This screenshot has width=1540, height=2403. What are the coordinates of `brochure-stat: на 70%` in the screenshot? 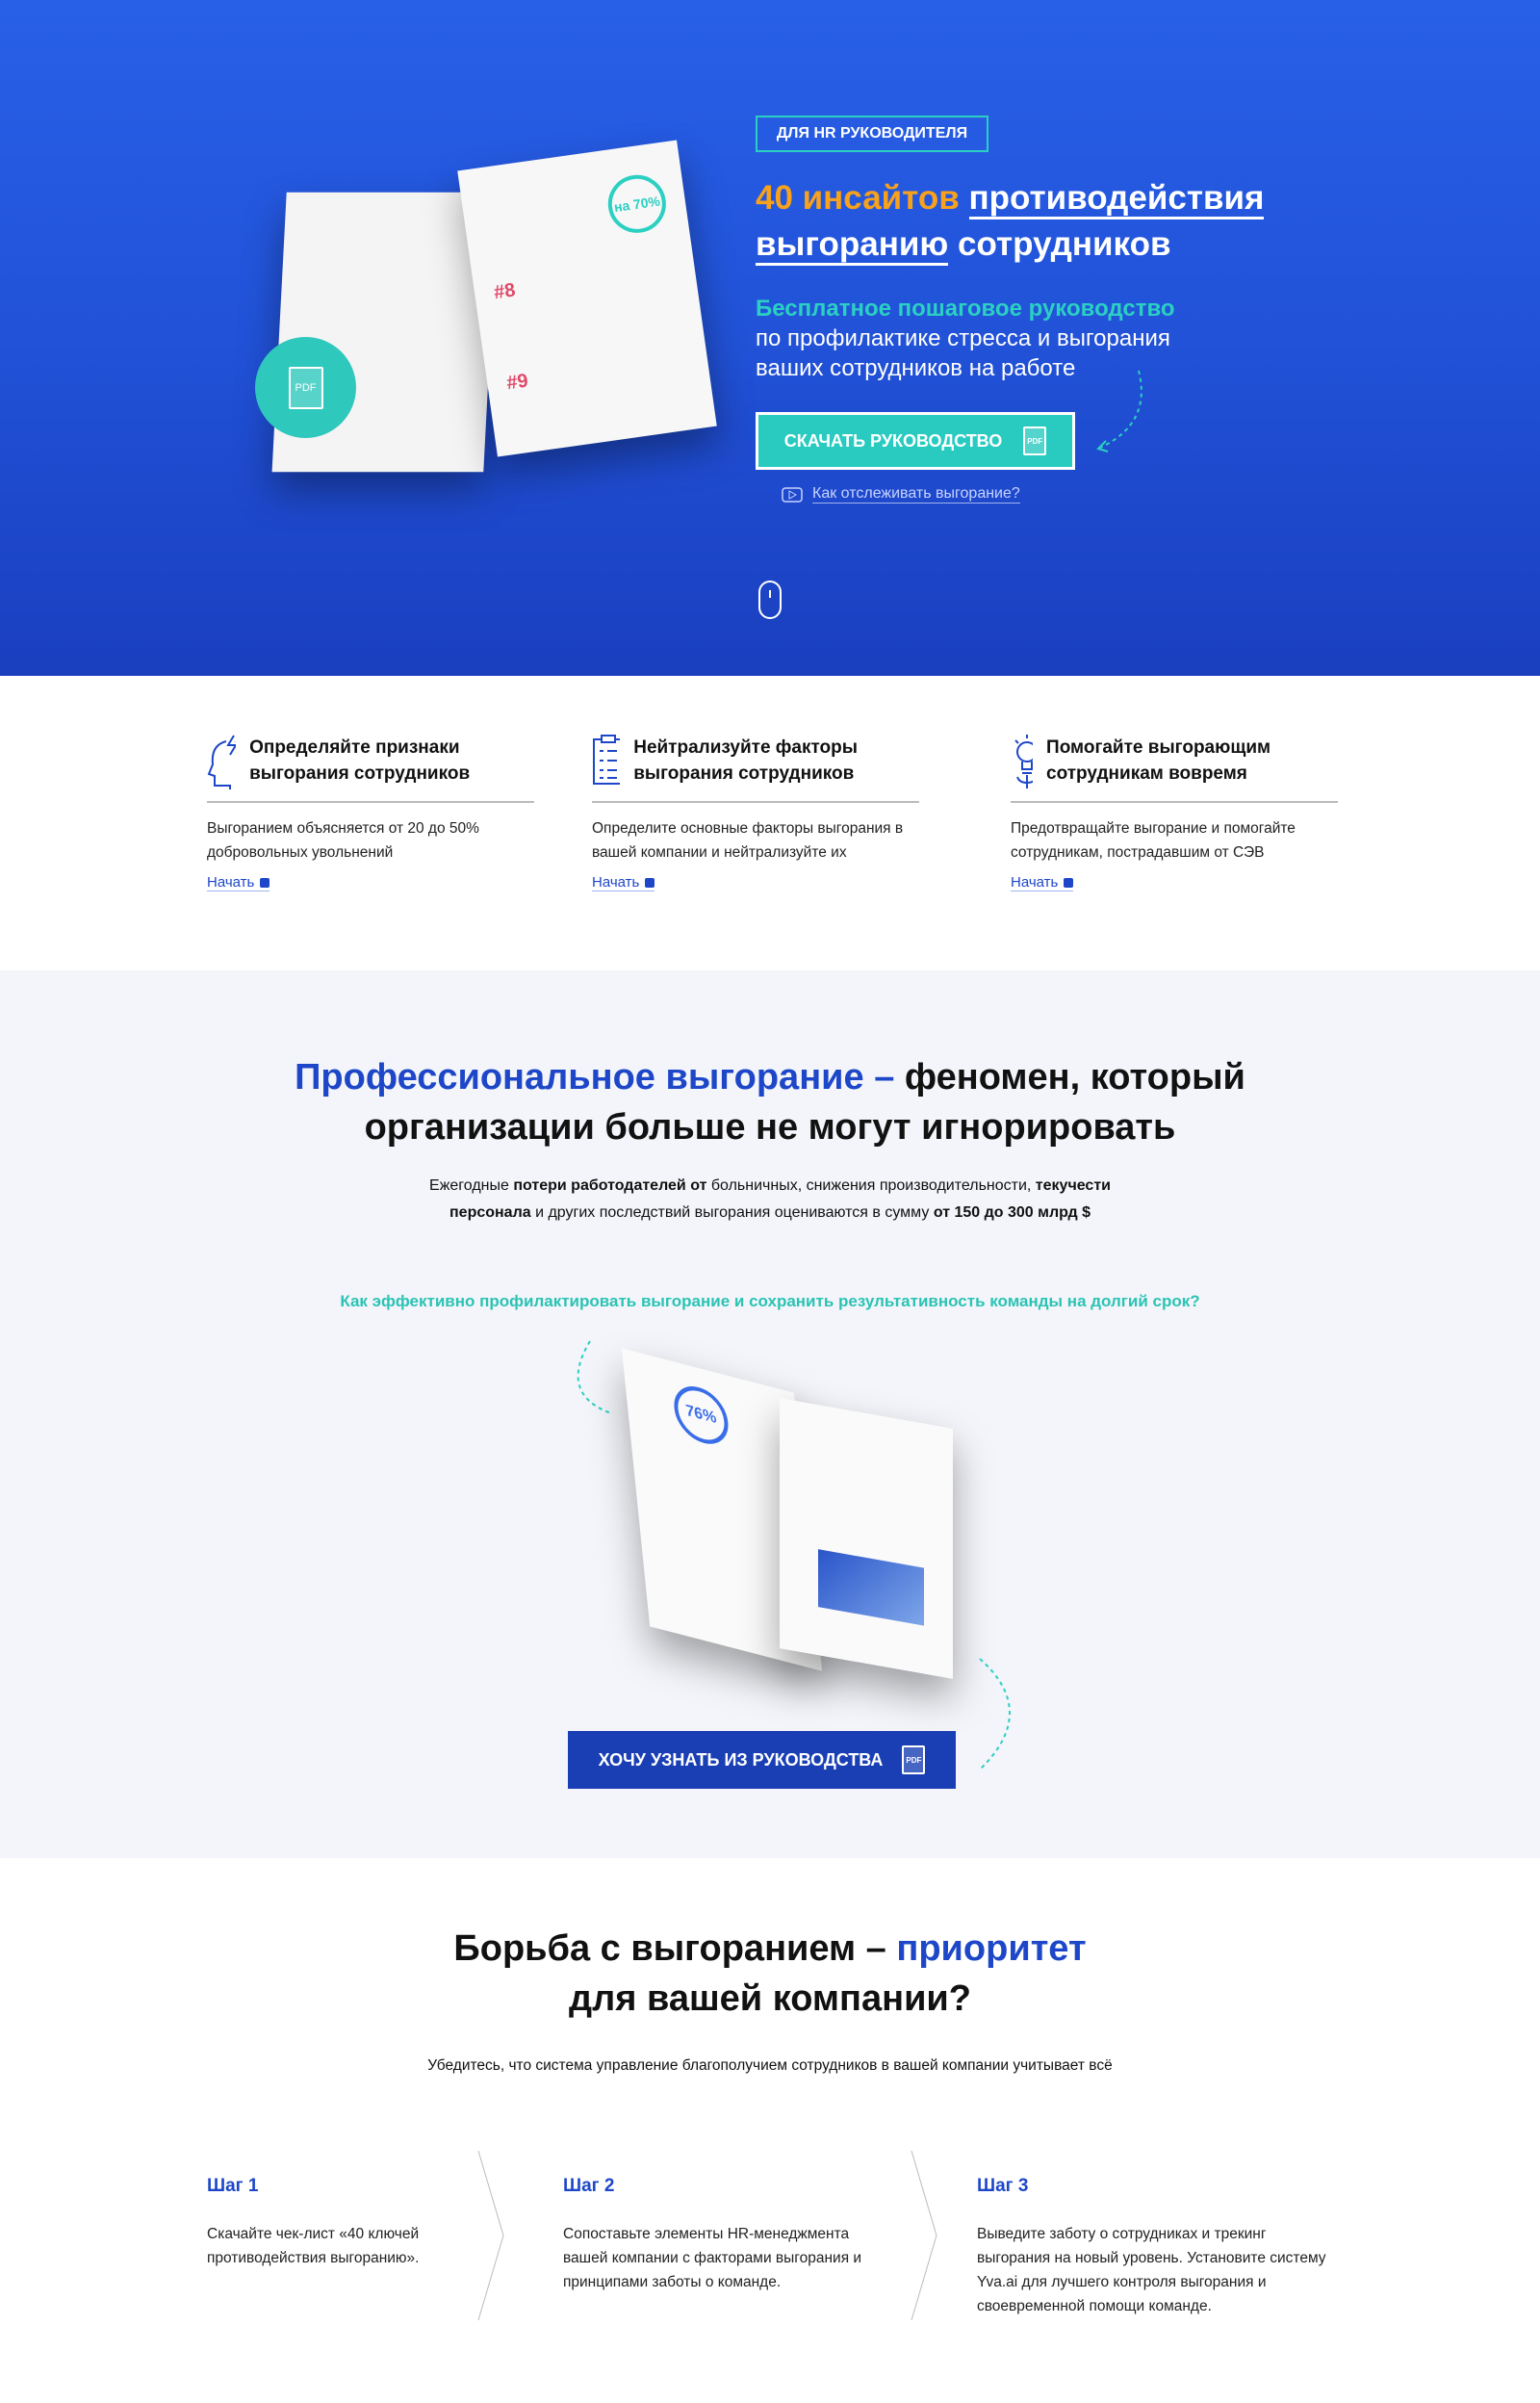 It's located at (636, 204).